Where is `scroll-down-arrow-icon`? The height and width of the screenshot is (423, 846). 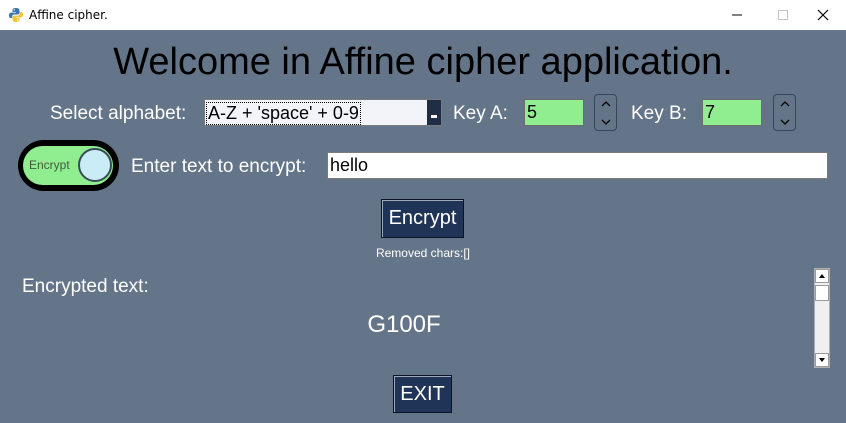
scroll-down-arrow-icon is located at coordinates (822, 360).